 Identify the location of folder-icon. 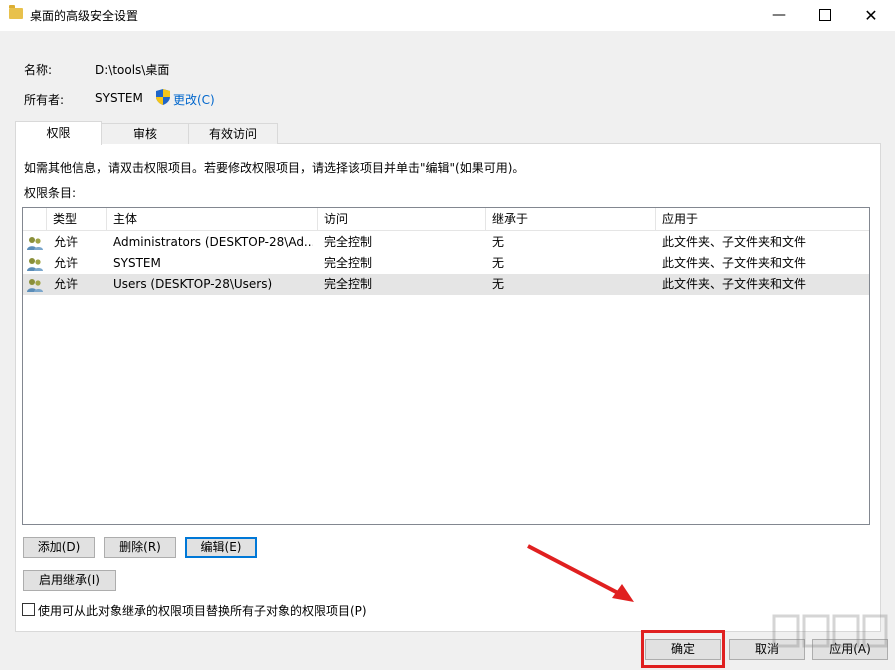
(16, 12).